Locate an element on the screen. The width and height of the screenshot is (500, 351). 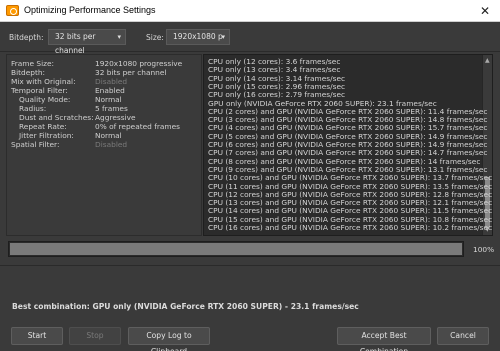
progress-bar is located at coordinates (236, 249).